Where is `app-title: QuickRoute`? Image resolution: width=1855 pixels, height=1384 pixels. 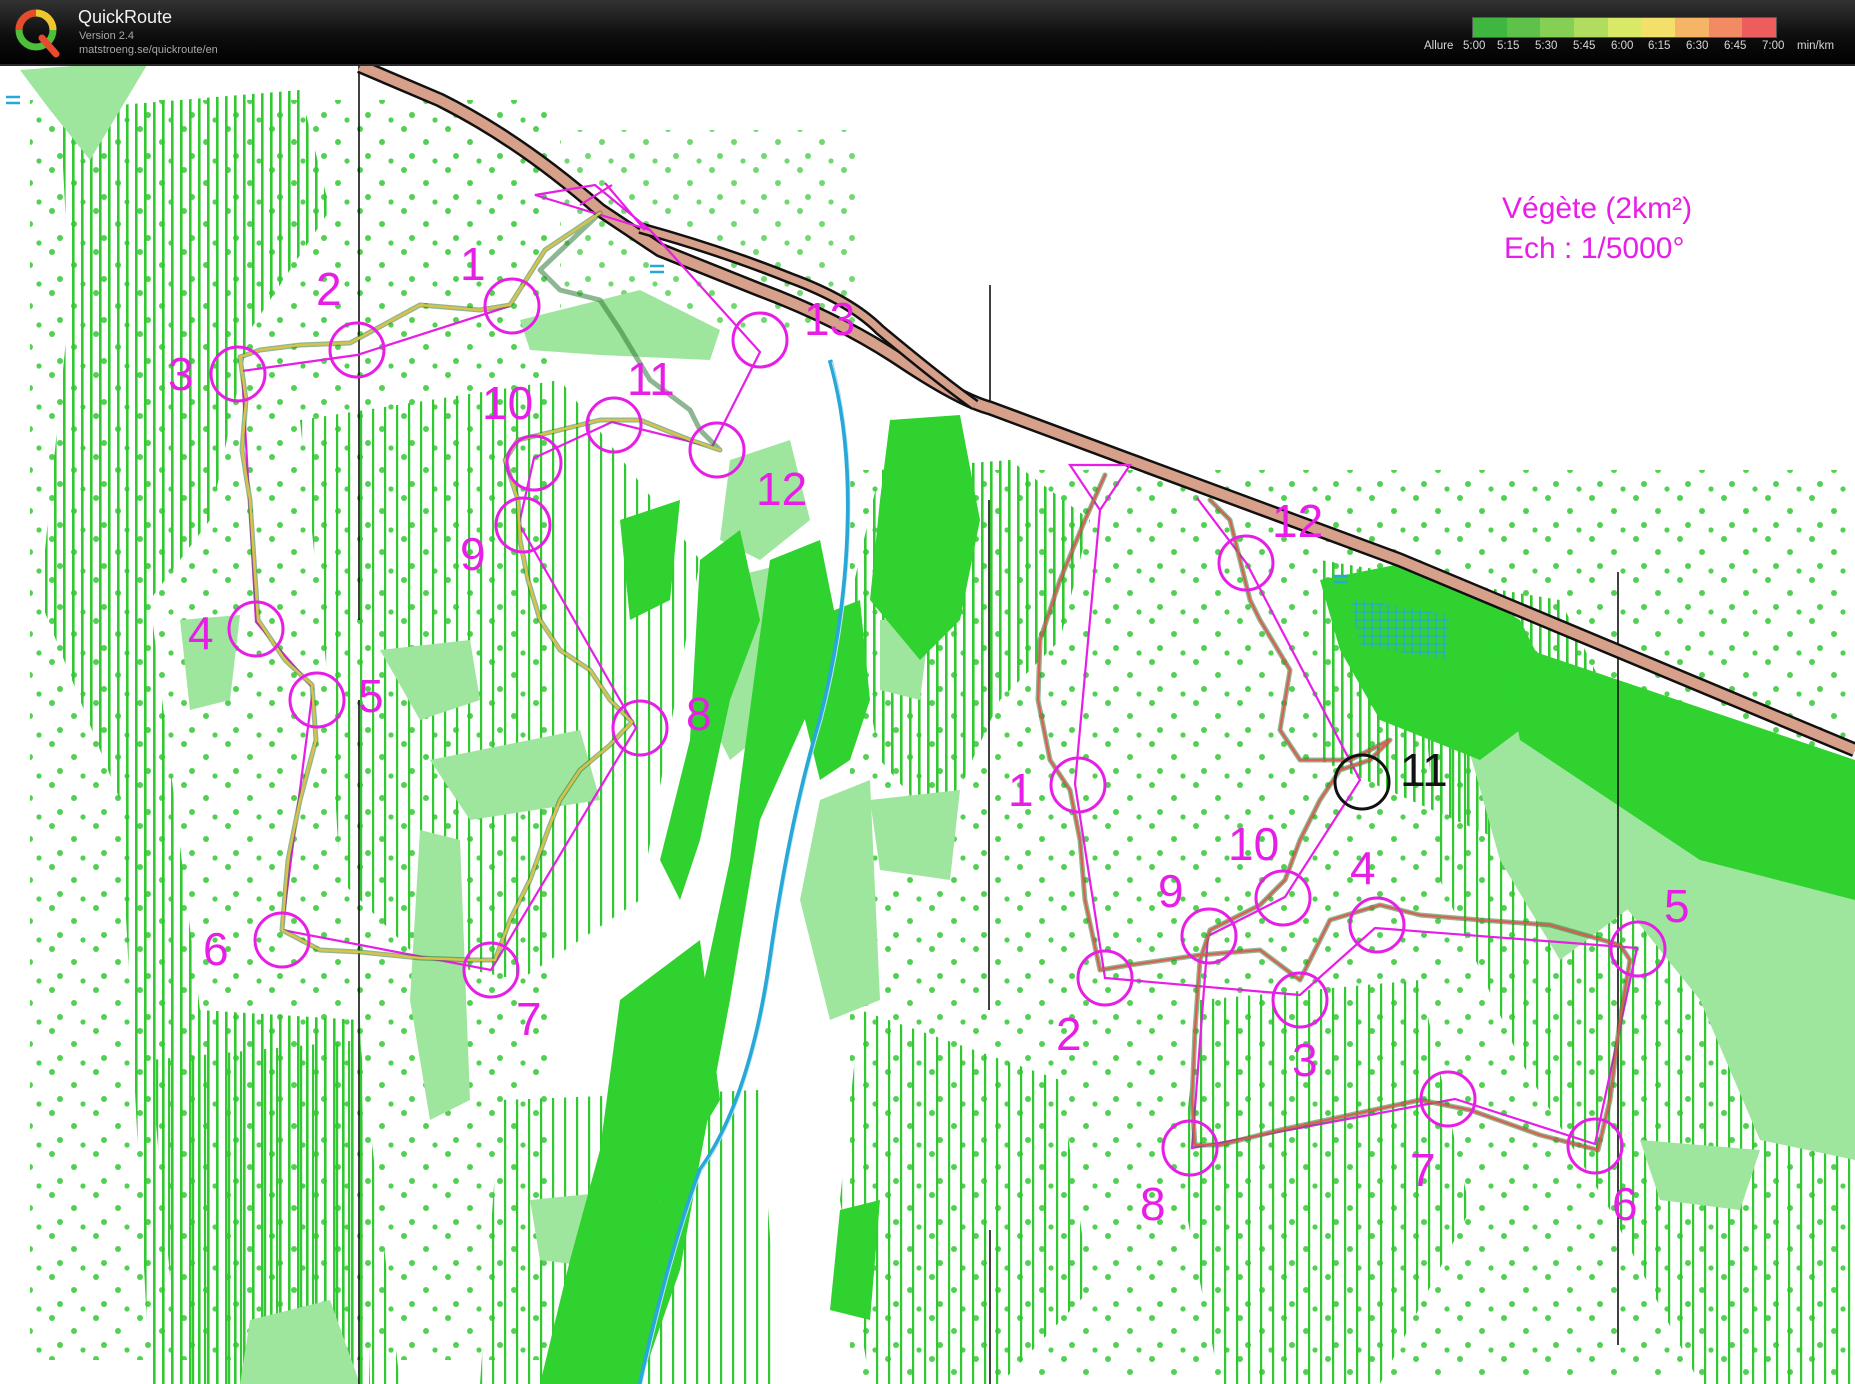 app-title: QuickRoute is located at coordinates (125, 17).